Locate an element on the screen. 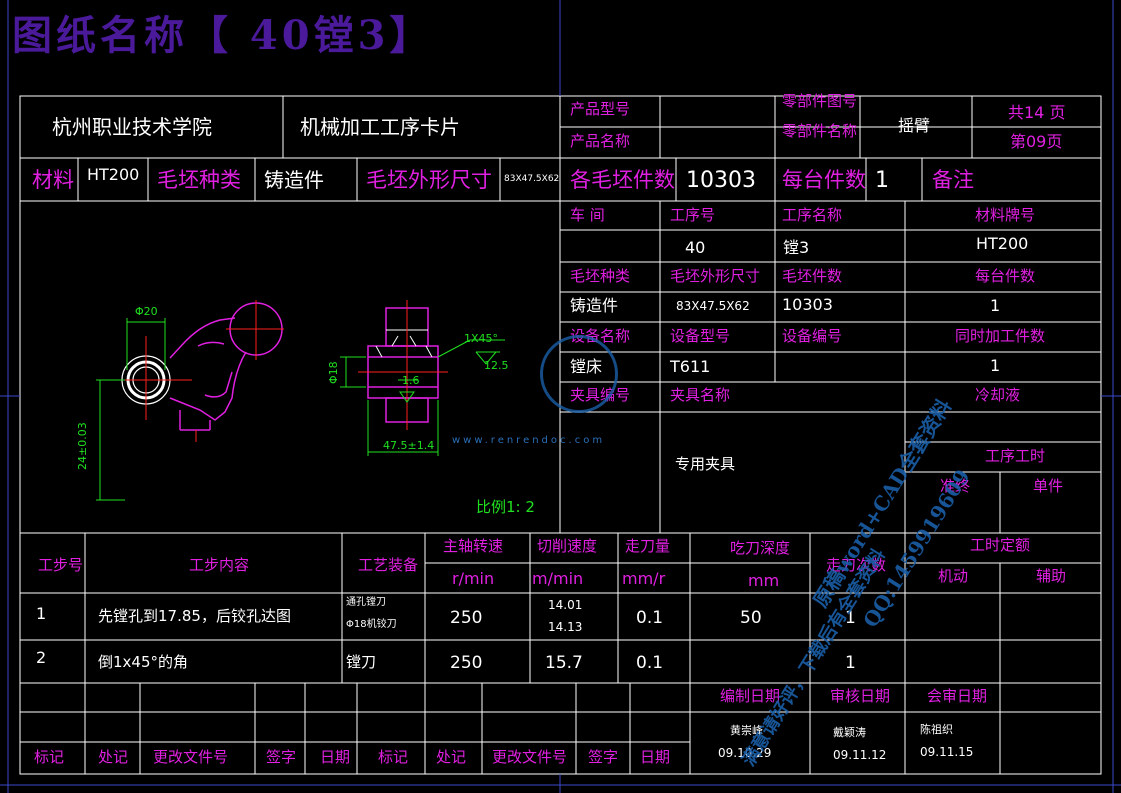 This screenshot has height=793, width=1121. step1-no: 1 is located at coordinates (41, 613).